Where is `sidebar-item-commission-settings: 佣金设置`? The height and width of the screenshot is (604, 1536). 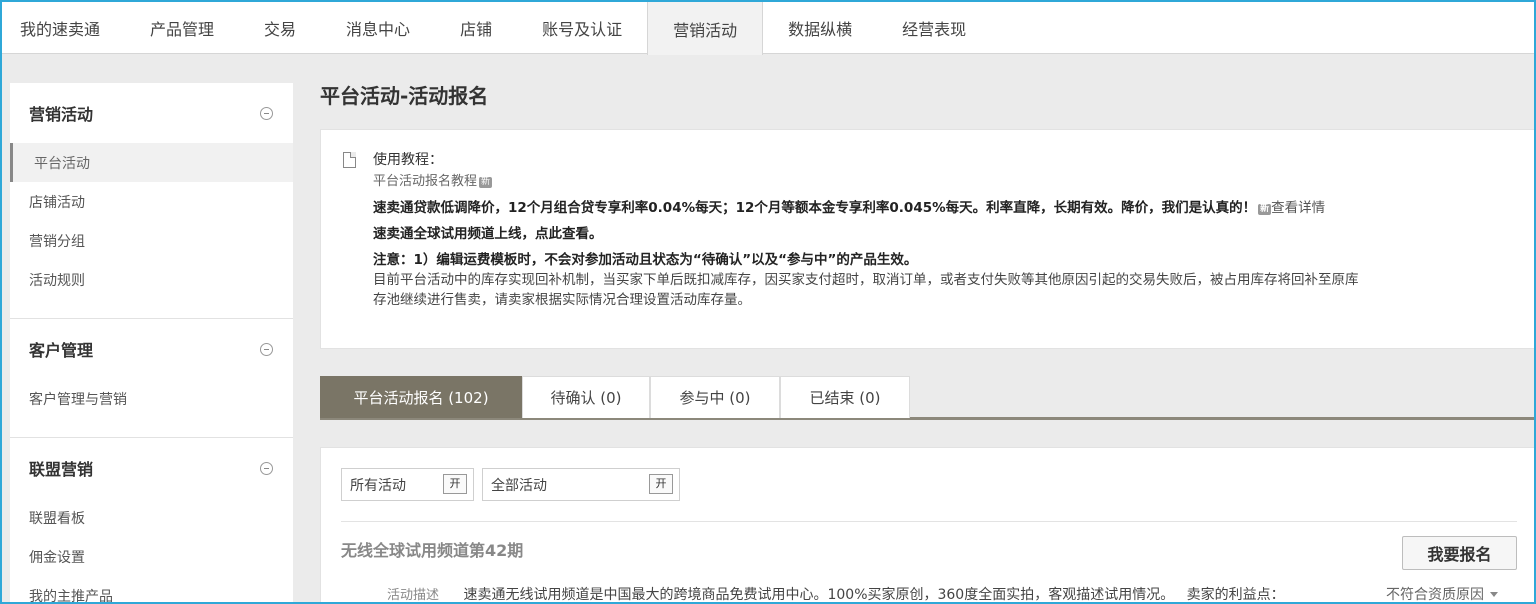 sidebar-item-commission-settings: 佣金设置 is located at coordinates (151, 556).